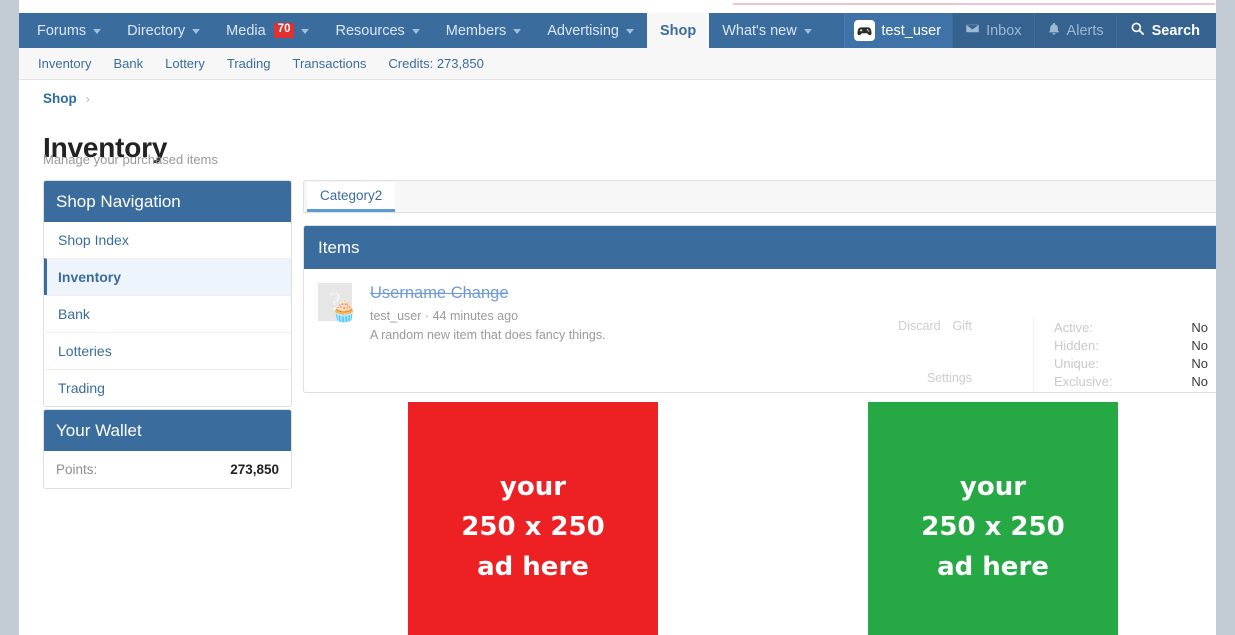 The width and height of the screenshot is (1235, 635). I want to click on nav-item-label: Directory, so click(156, 30).